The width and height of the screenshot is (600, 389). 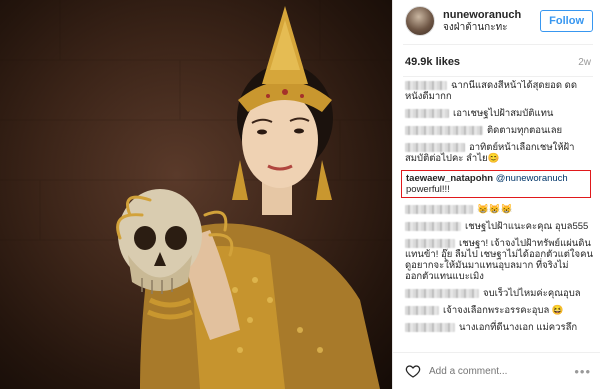 I want to click on comment-item: เจ้าจงเลือกพระอรรคะอุบล 😆, so click(x=499, y=310).